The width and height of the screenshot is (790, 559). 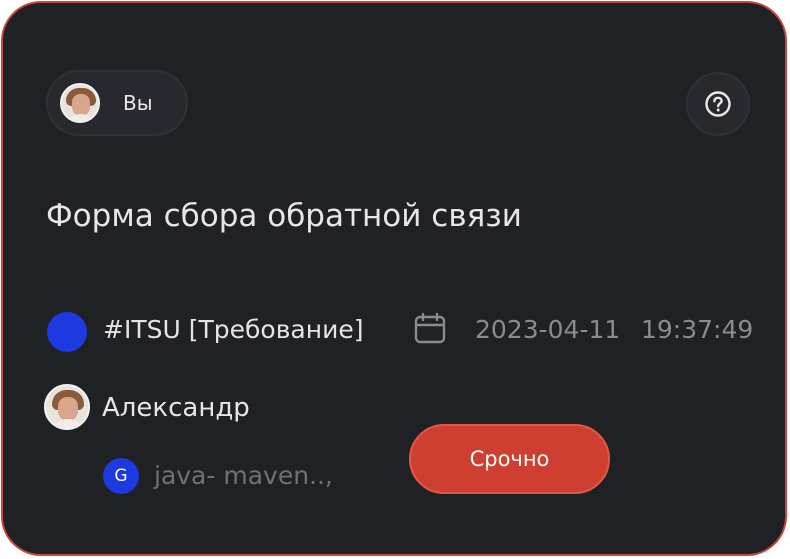 What do you see at coordinates (233, 329) in the screenshot?
I see `ticket-tag: #ITSU [Требование]` at bounding box center [233, 329].